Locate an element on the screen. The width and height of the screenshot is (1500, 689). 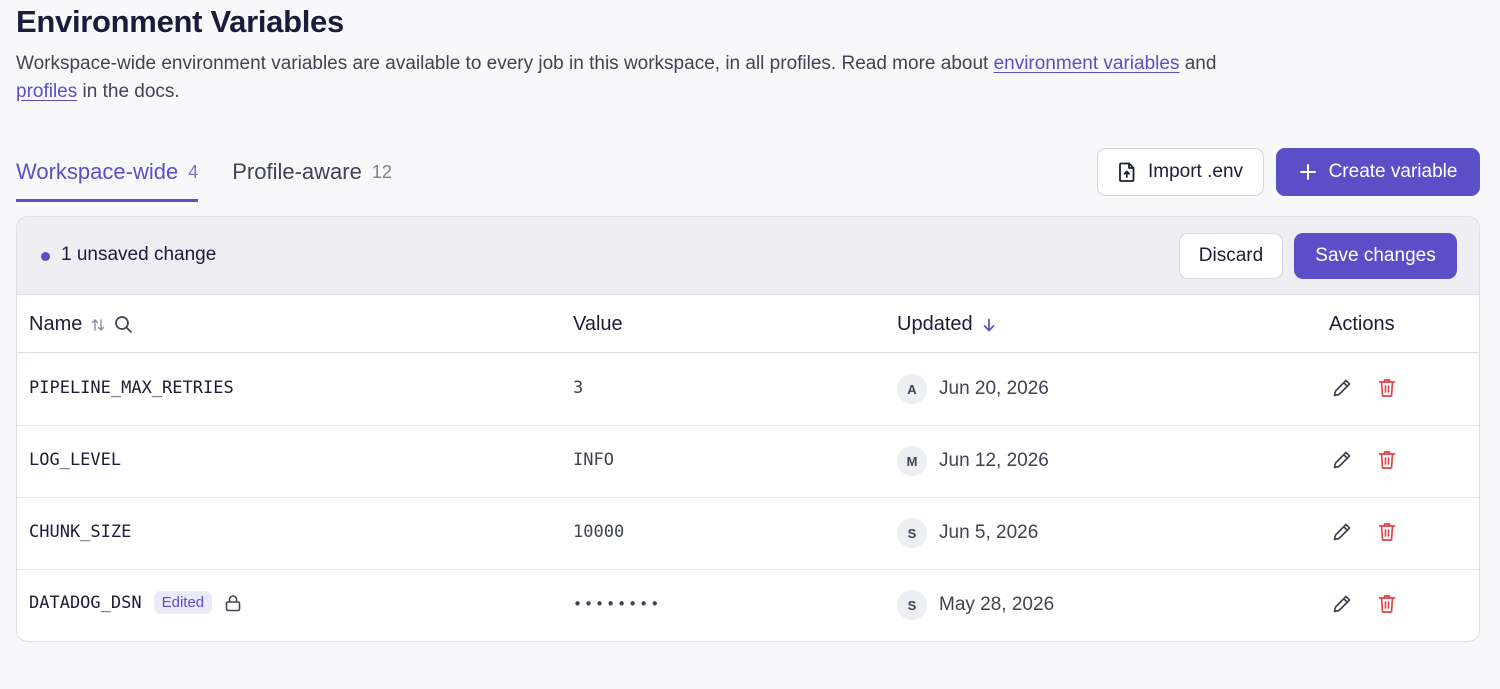
updated-date: Jun 12, 2026 is located at coordinates (994, 460).